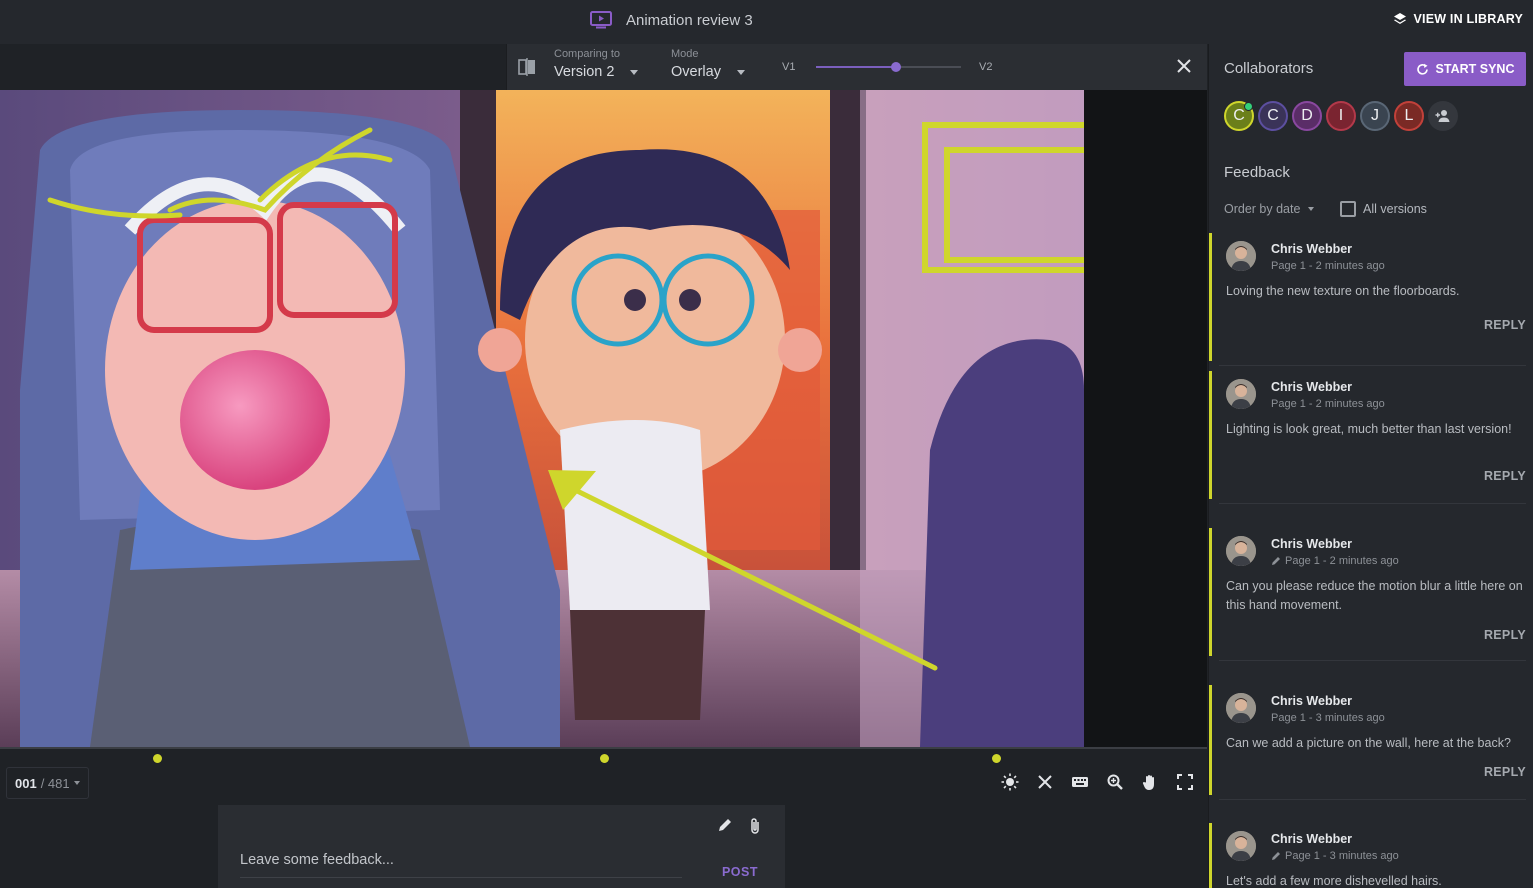  I want to click on view-in-library-label: VIEW IN LIBRARY, so click(1468, 19).